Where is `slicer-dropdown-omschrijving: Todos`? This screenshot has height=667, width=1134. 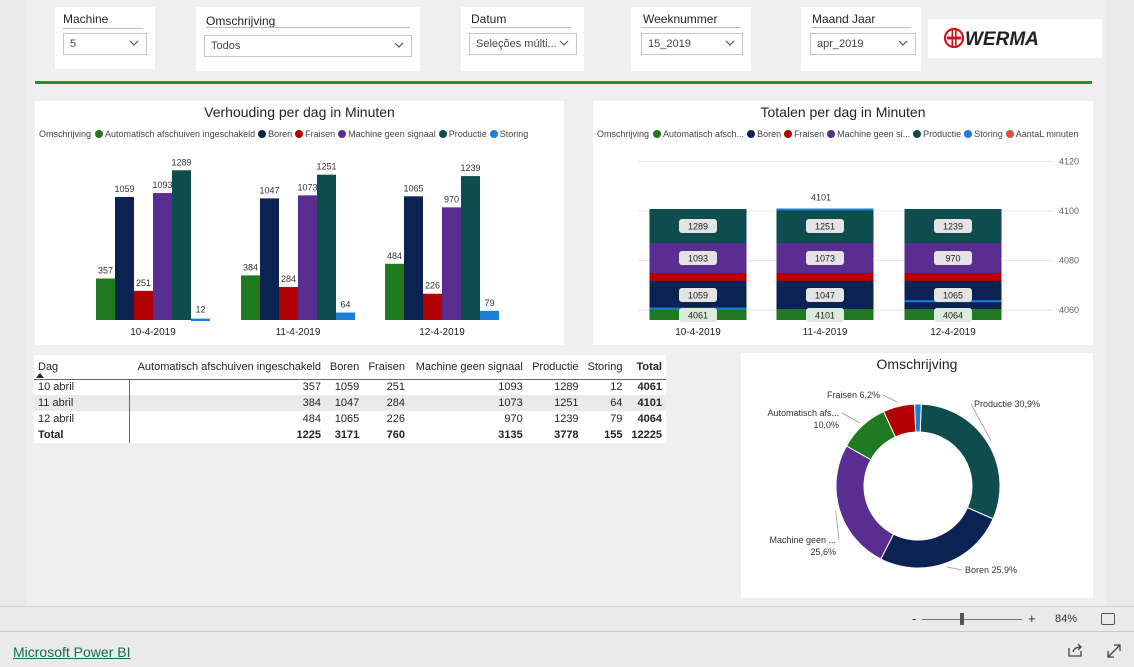
slicer-dropdown-omschrijving: Todos is located at coordinates (308, 46).